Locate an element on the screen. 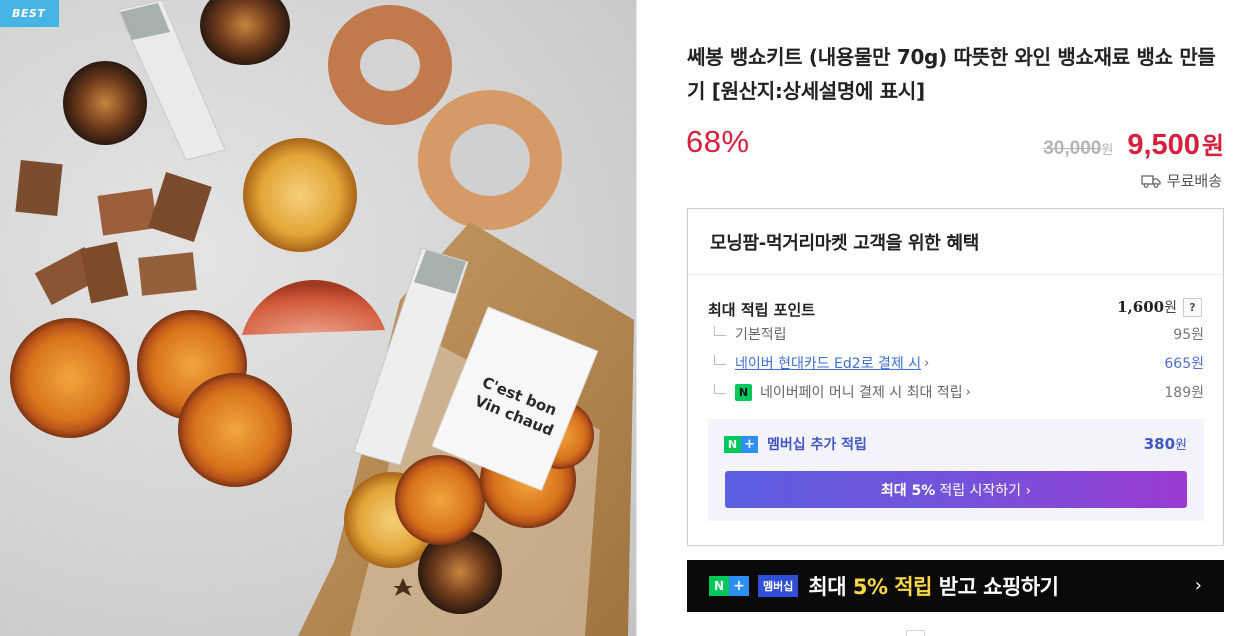  sale-price: 9,500 is located at coordinates (1163, 145).